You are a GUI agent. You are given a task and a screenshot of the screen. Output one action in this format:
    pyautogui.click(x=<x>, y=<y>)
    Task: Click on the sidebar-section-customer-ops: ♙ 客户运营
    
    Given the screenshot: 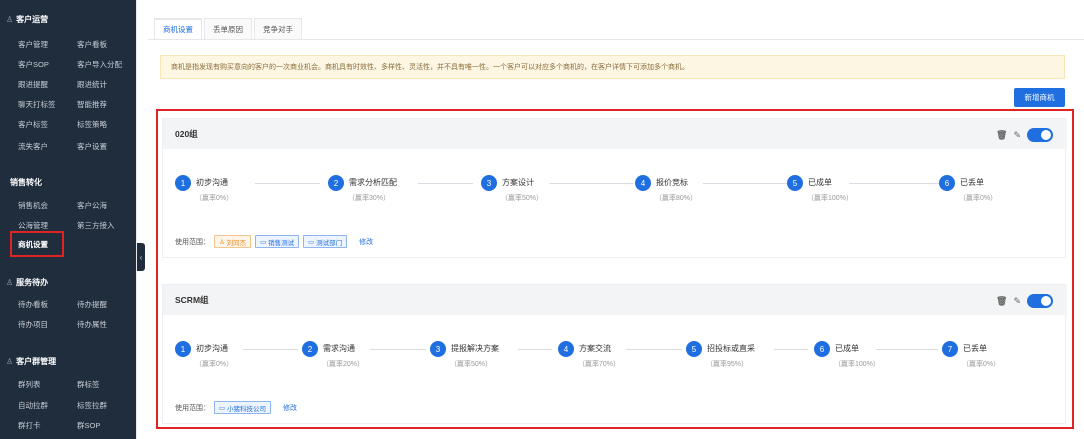 What is the action you would take?
    pyautogui.click(x=68, y=19)
    